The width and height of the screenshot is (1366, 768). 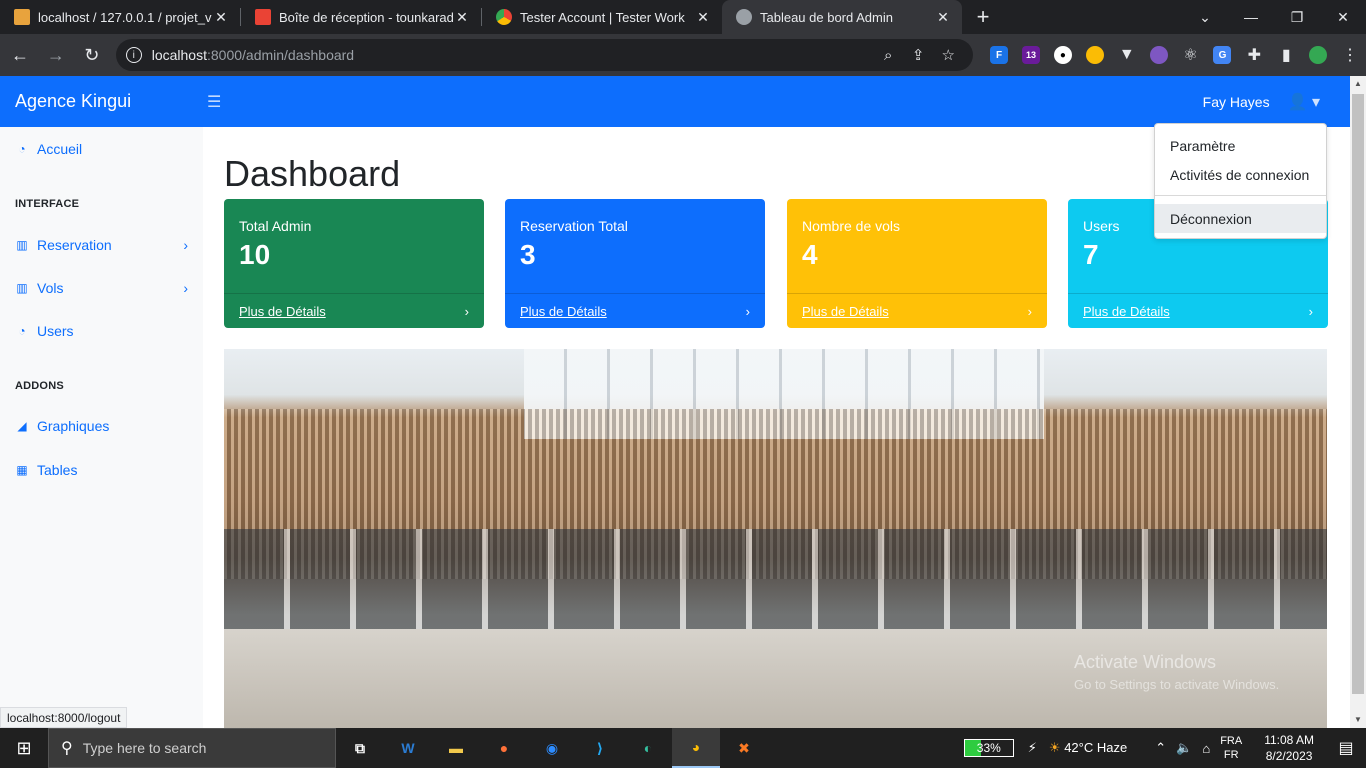 What do you see at coordinates (101, 244) in the screenshot?
I see `sidebar-item-reservation: ▥ Reservation ›` at bounding box center [101, 244].